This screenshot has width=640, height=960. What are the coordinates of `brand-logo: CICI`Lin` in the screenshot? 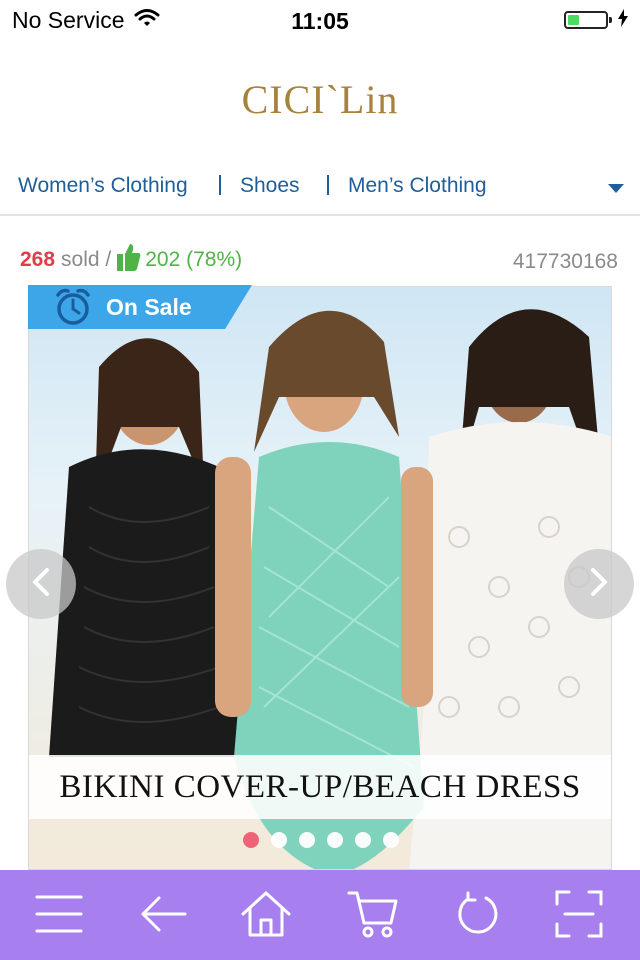 It's located at (320, 99).